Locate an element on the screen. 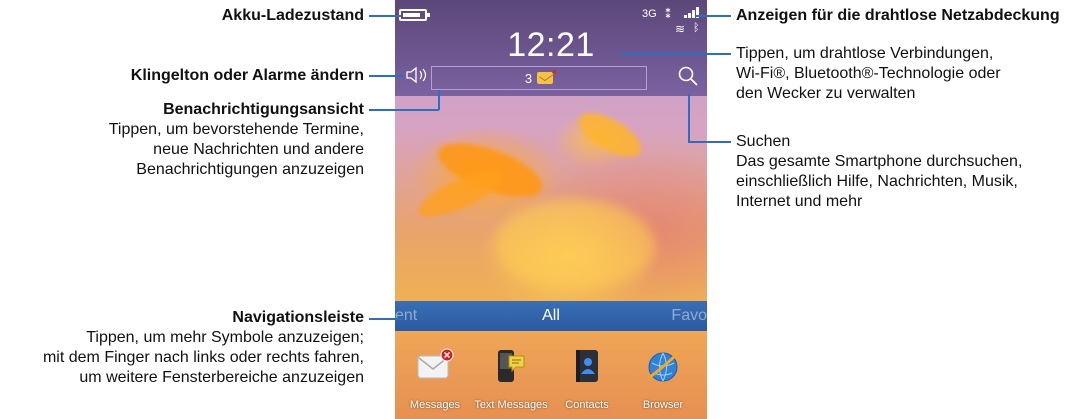  callout-text: Tippen, um bevorstehende Termine, is located at coordinates (236, 129).